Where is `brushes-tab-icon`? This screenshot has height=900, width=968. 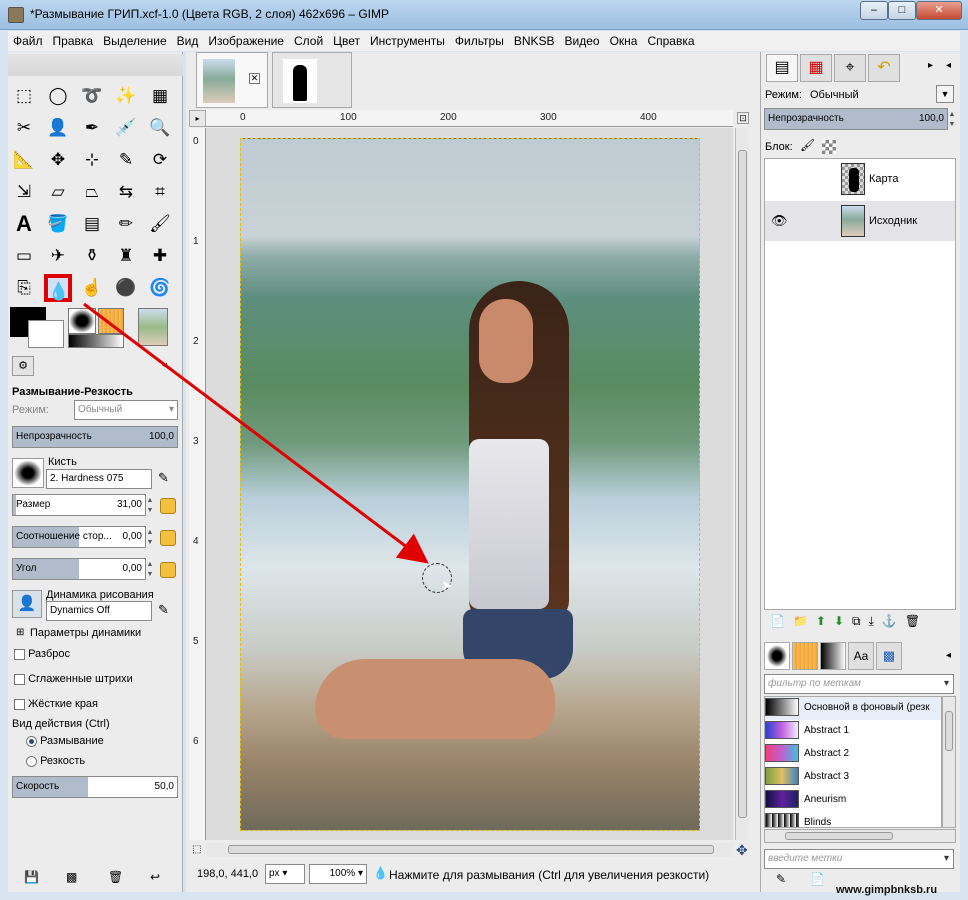 brushes-tab-icon is located at coordinates (777, 656).